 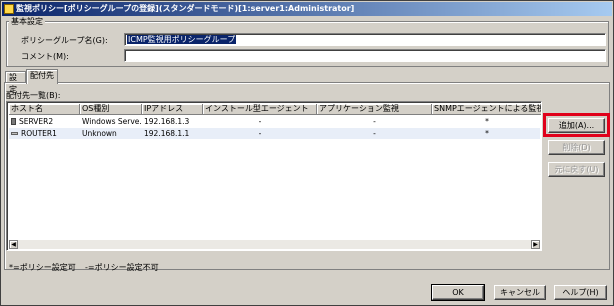 I want to click on column-header-snmp: SNMPエージェントによる監視, so click(x=486, y=109).